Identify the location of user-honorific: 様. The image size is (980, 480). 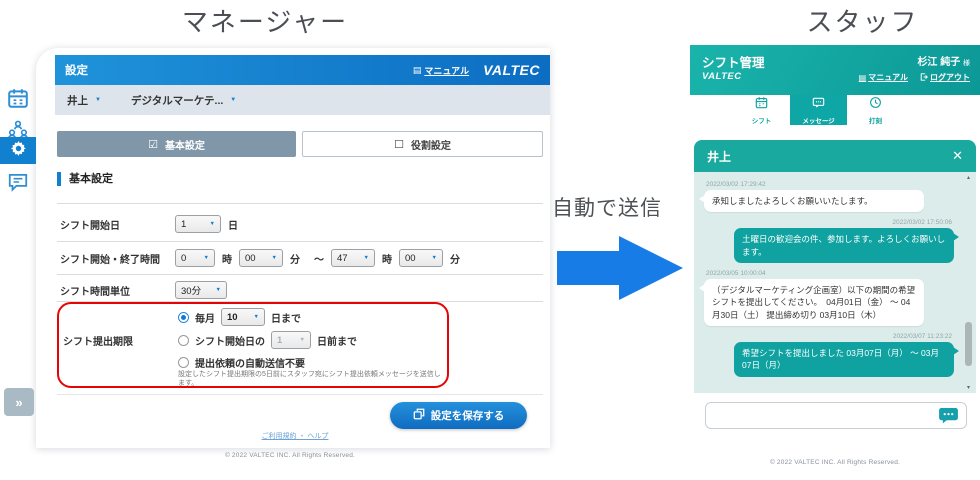
(966, 63).